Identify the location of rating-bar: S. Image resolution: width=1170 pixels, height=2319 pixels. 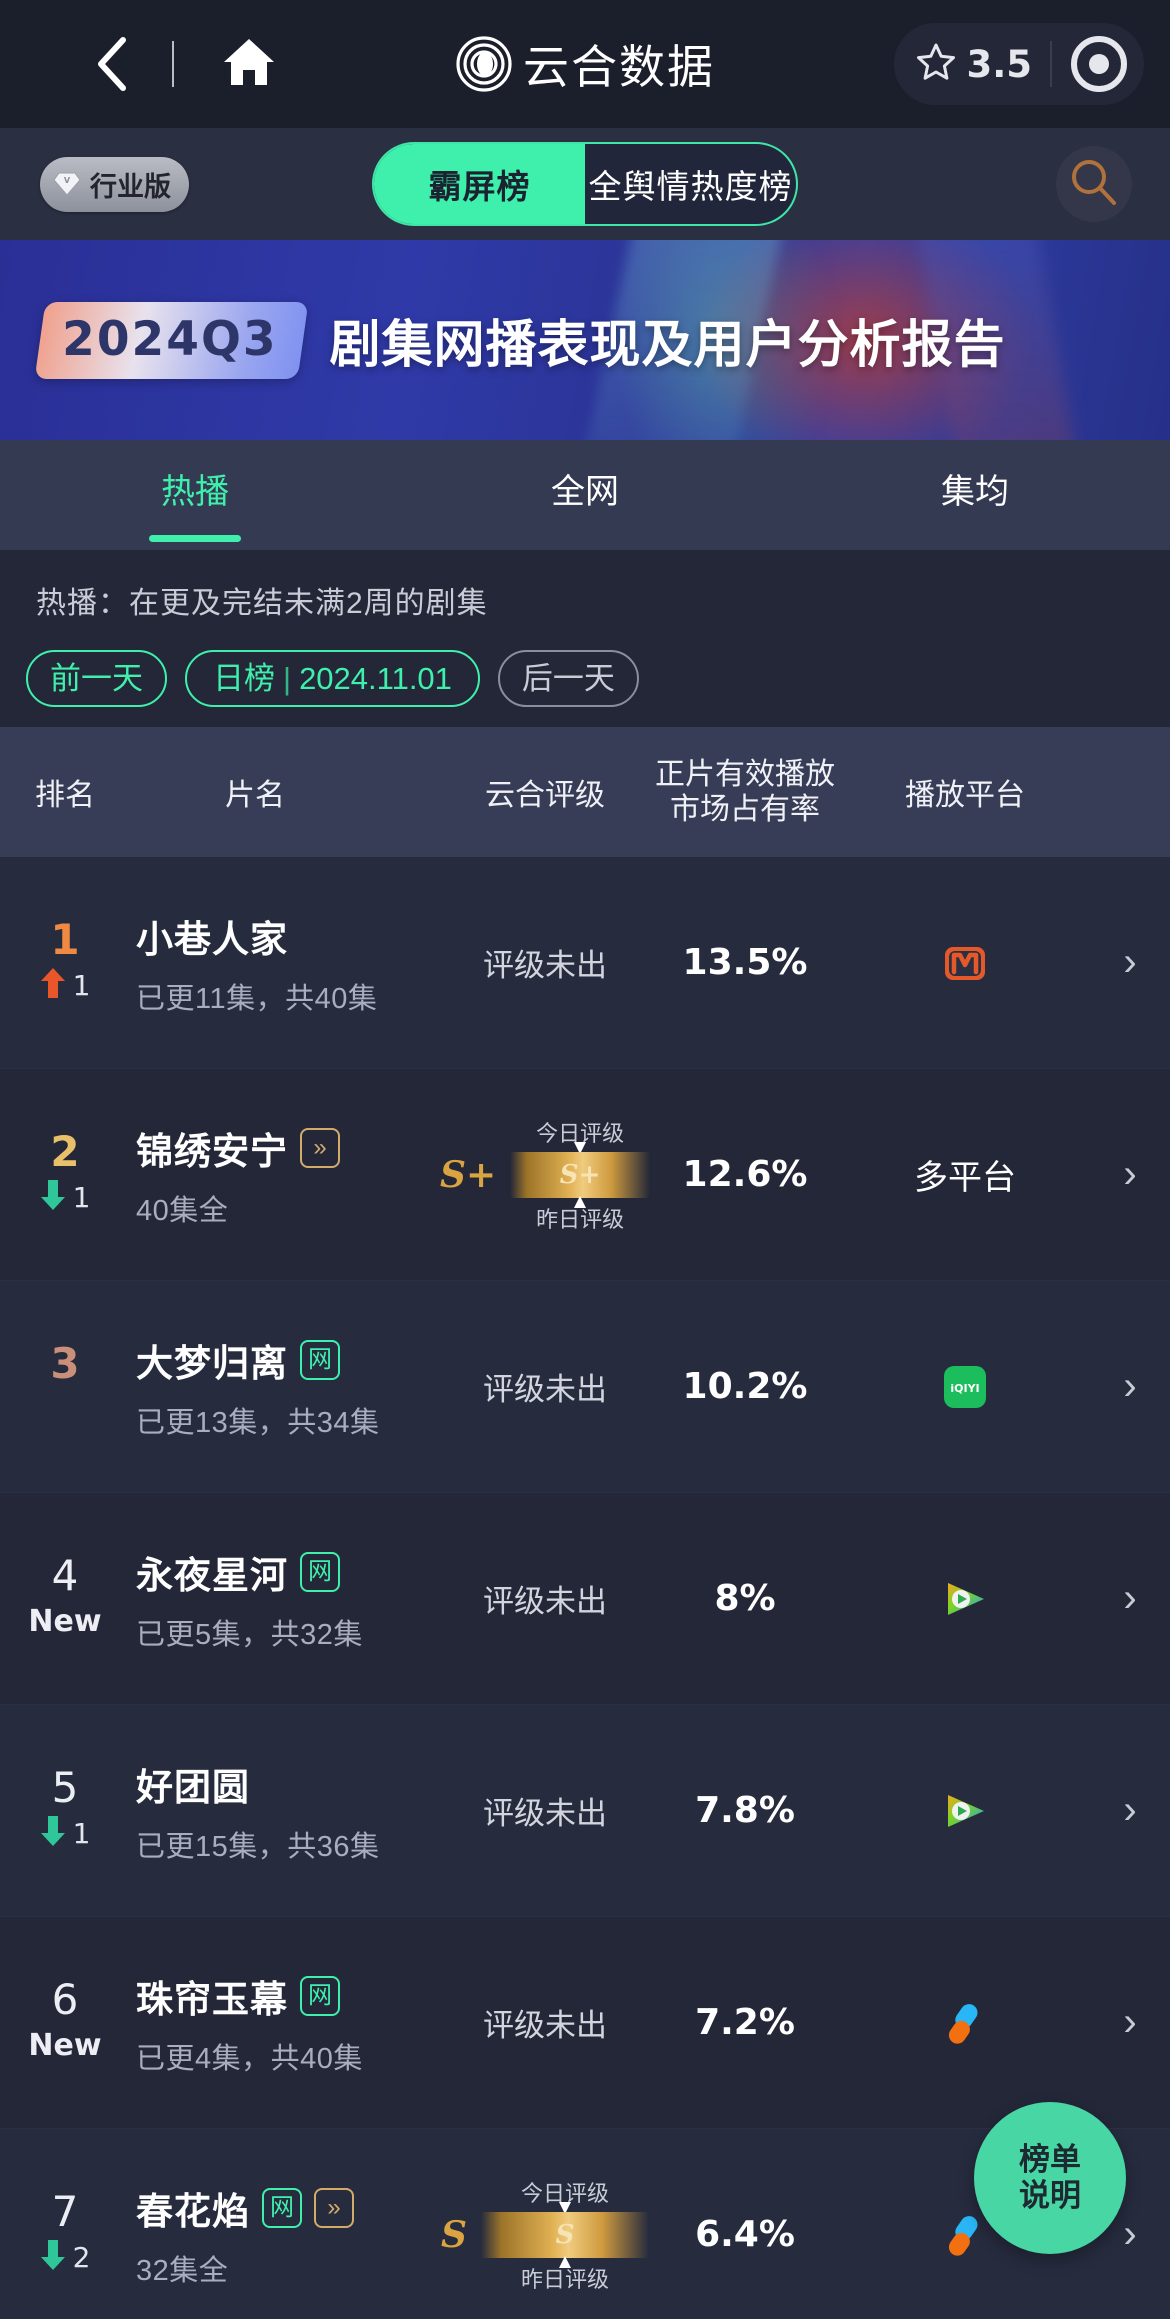
(565, 2234).